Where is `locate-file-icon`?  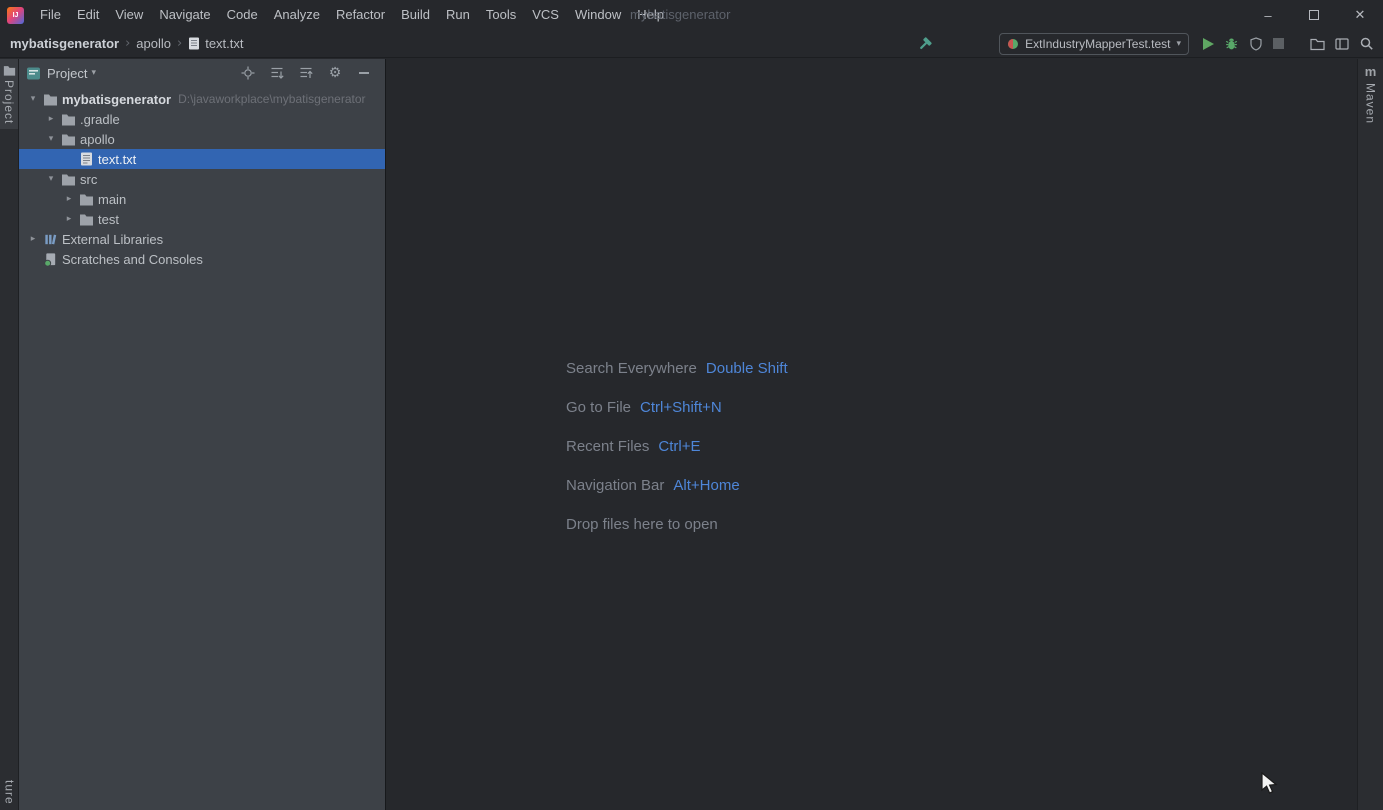 locate-file-icon is located at coordinates (248, 73).